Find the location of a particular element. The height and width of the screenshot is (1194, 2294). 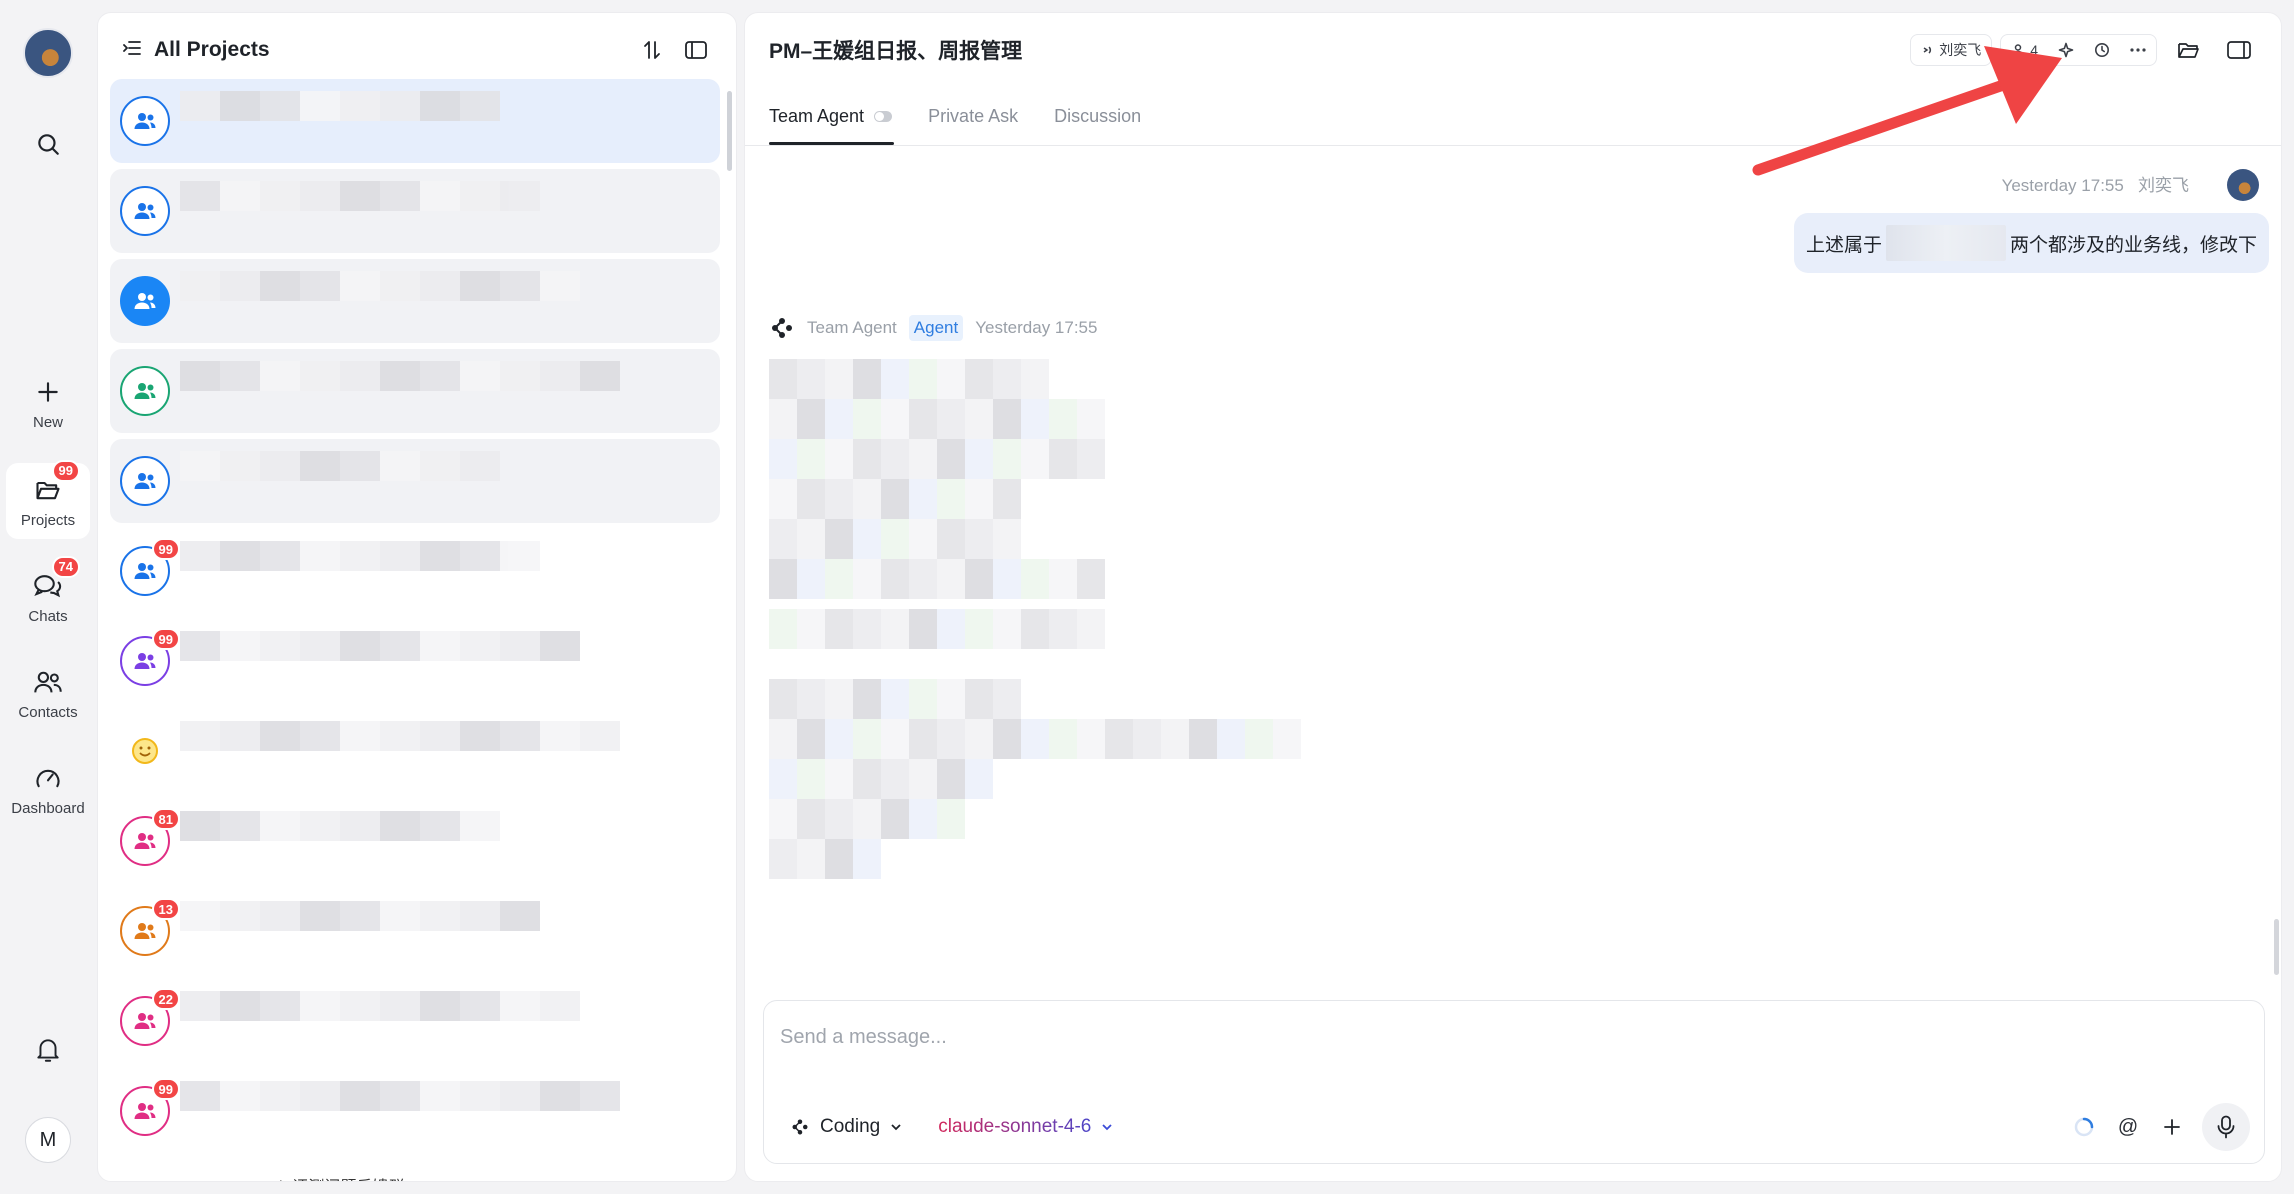

model-label: claude-sonnet-4-6 is located at coordinates (1015, 1126).